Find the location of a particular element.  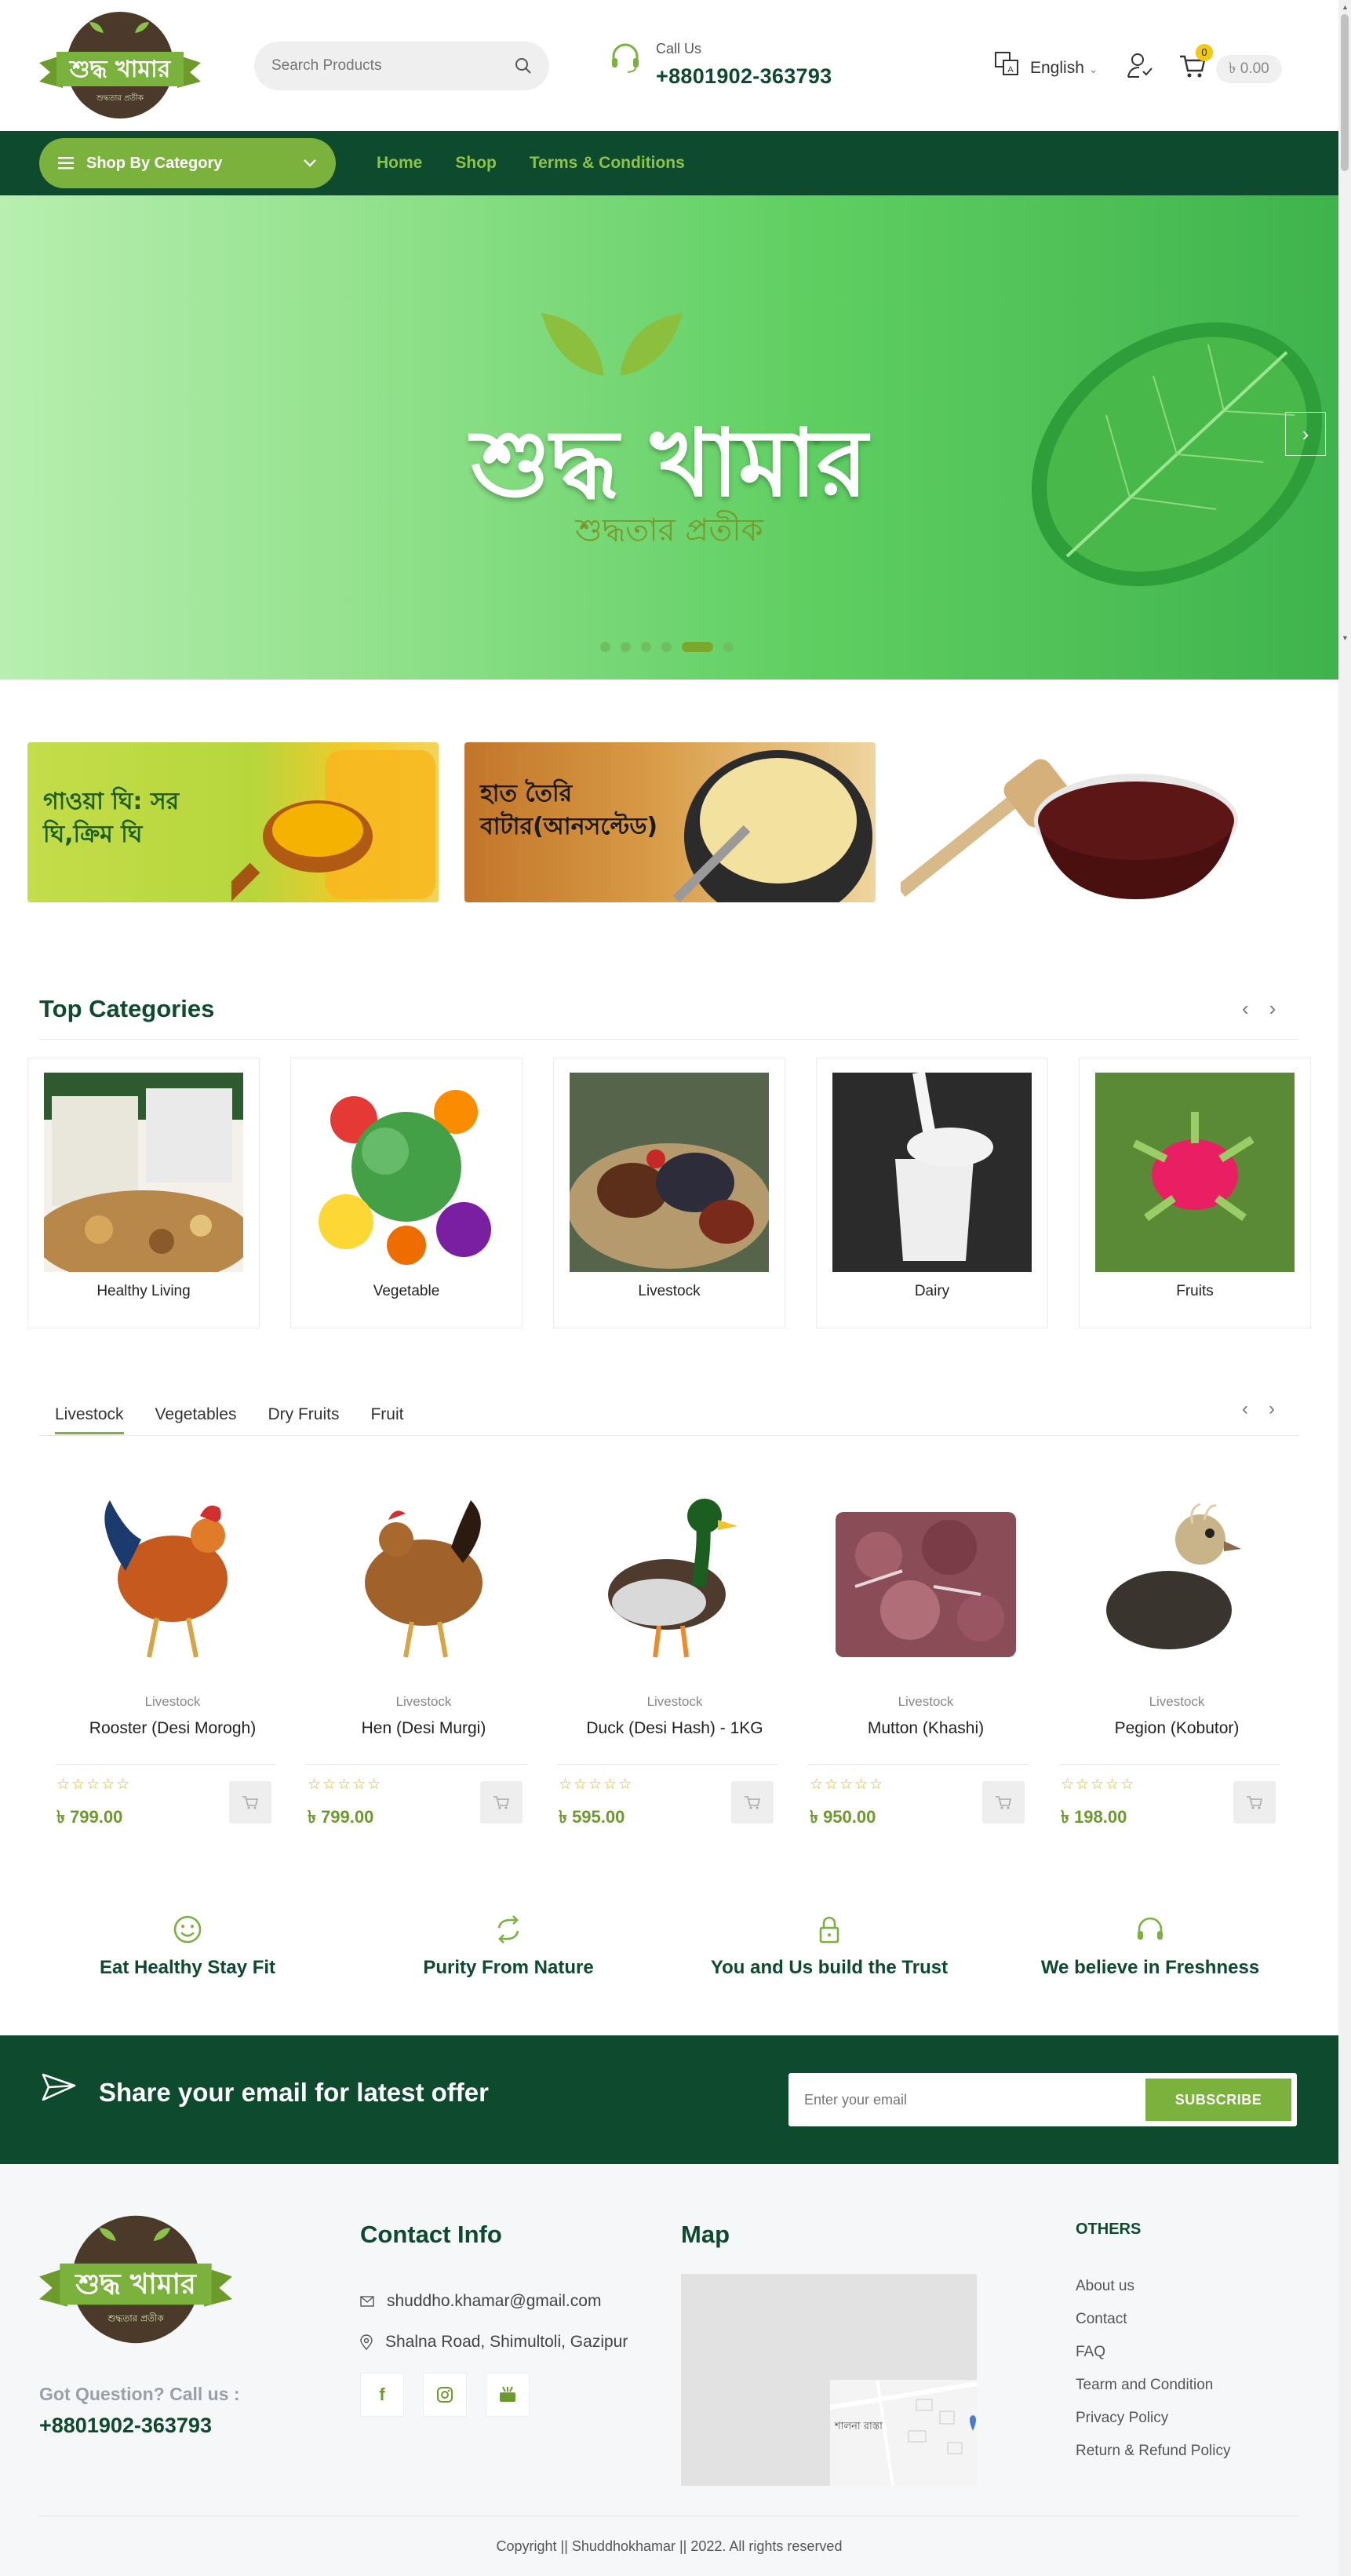

instagram-icon is located at coordinates (445, 2395).